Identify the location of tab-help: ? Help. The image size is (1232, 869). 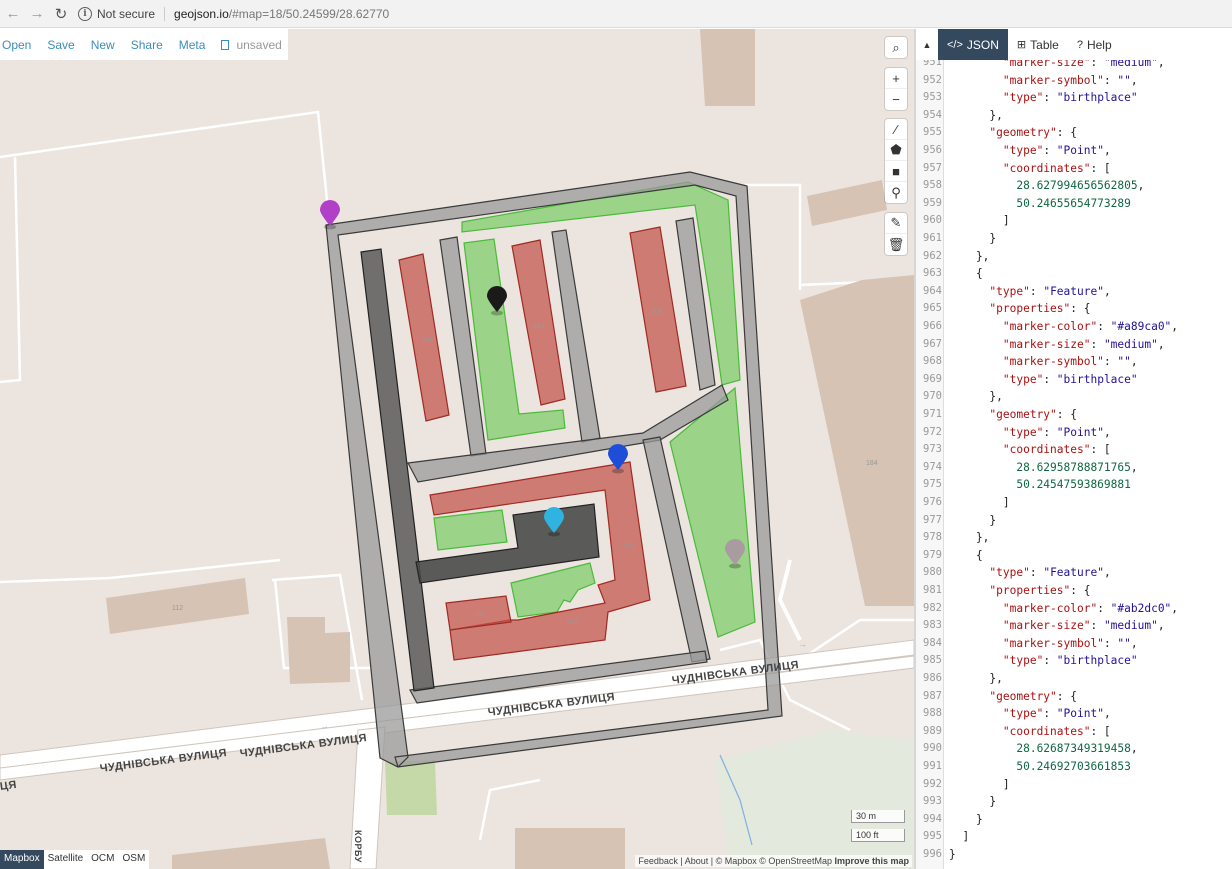
(1094, 44).